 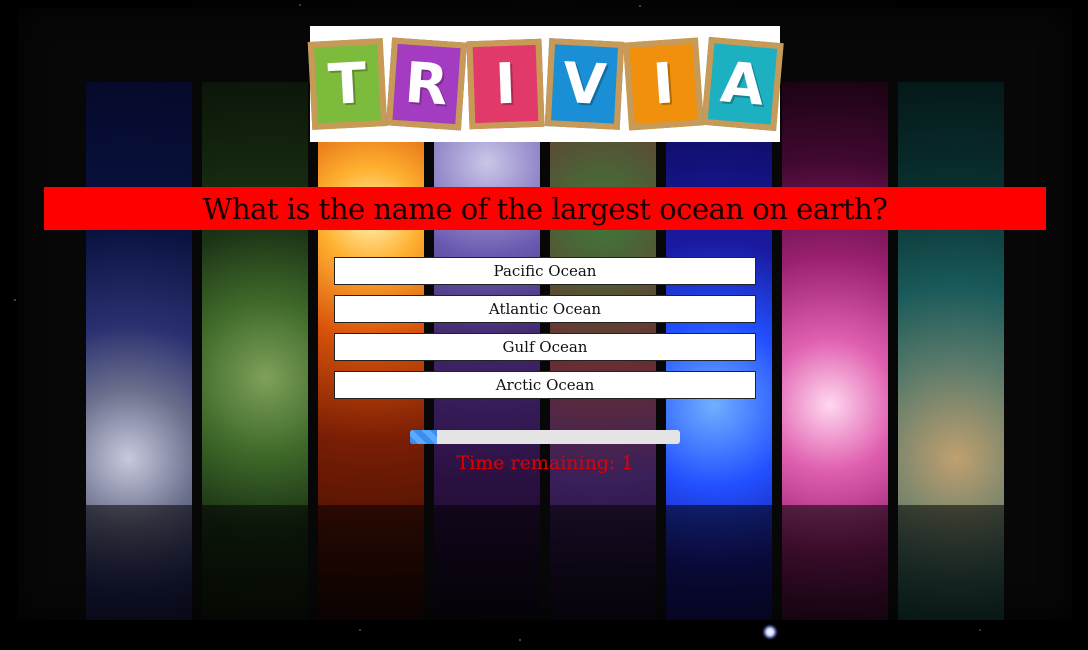 What do you see at coordinates (770, 632) in the screenshot?
I see `star-icon` at bounding box center [770, 632].